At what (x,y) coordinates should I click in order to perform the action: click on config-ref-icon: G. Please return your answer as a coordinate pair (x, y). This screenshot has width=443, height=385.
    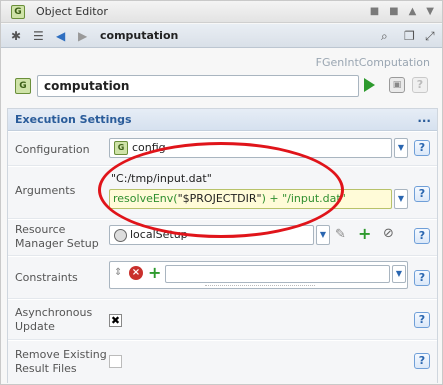
    Looking at the image, I should click on (121, 148).